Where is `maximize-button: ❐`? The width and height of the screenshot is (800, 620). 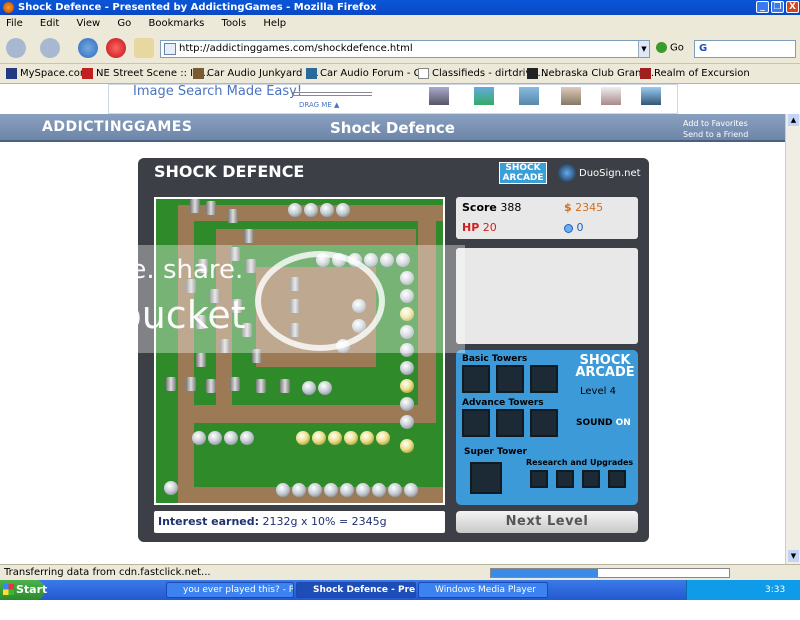 maximize-button: ❐ is located at coordinates (777, 7).